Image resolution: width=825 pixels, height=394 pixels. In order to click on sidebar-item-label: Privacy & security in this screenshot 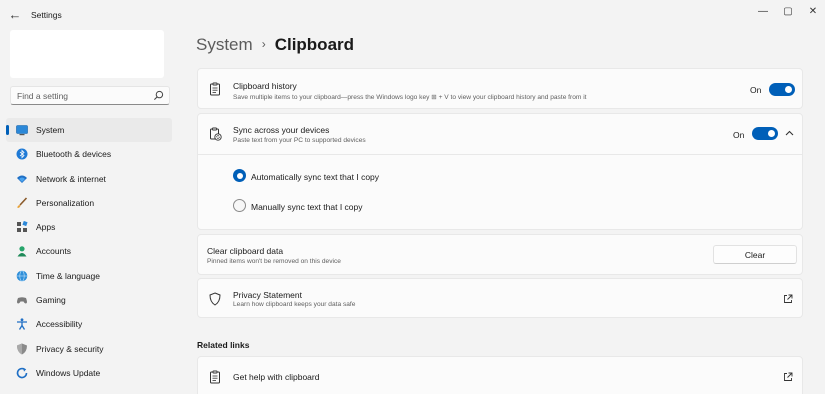, I will do `click(70, 348)`.